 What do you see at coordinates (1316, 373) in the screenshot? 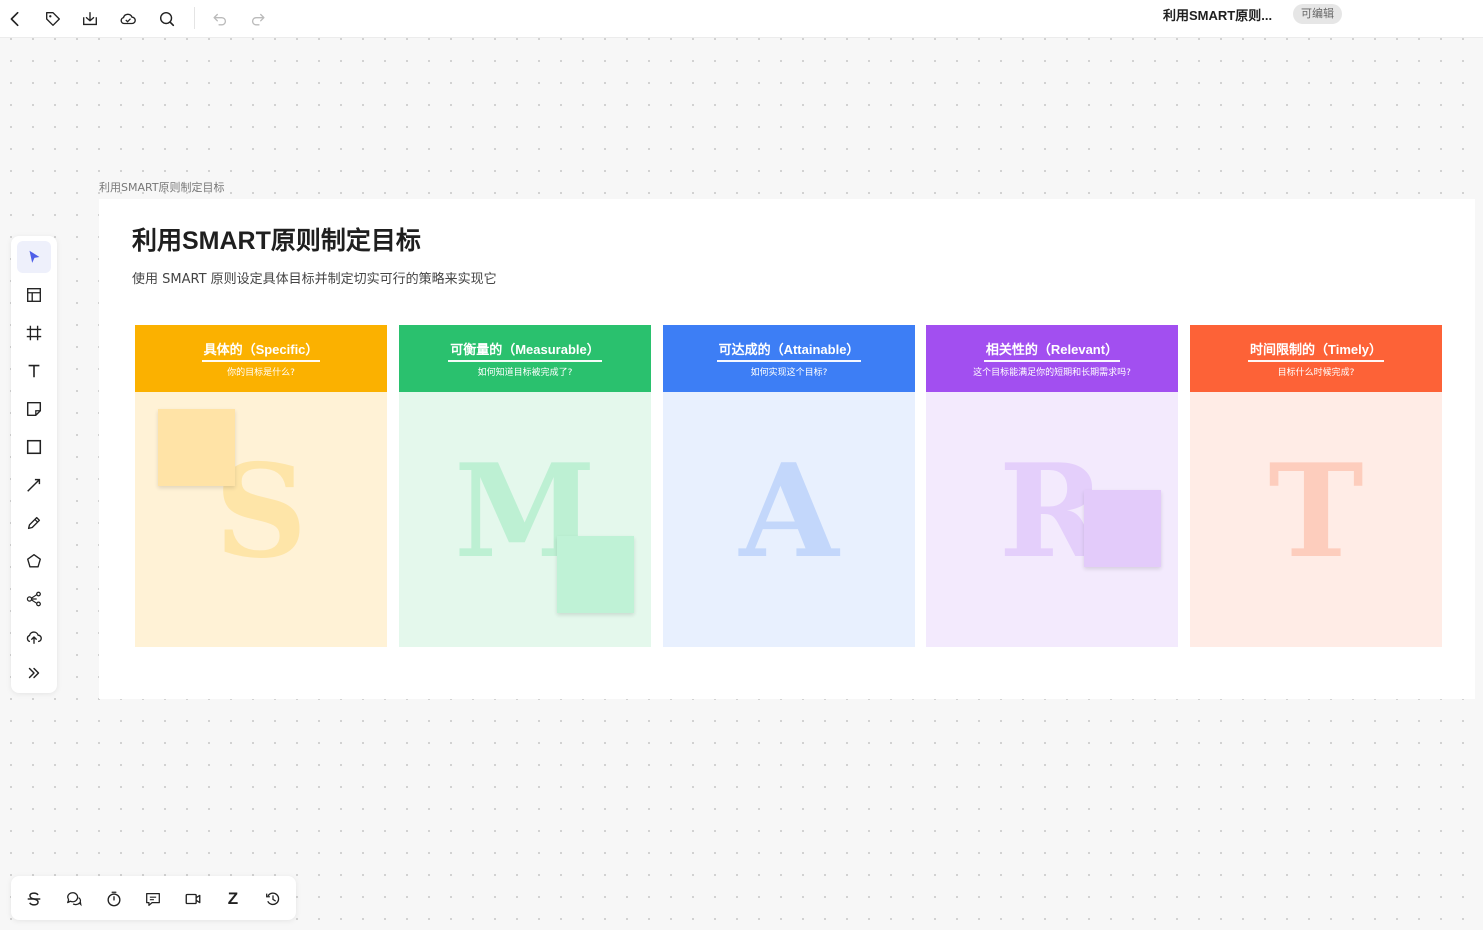
I see `card-question: 目标什么时候完成?` at bounding box center [1316, 373].